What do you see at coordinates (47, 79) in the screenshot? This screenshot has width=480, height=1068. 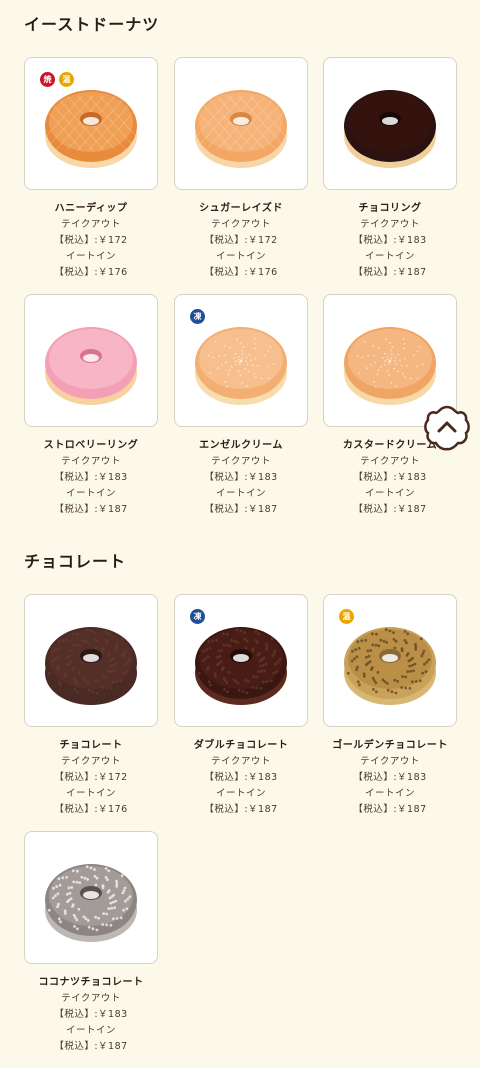 I see `product-badge: 焼` at bounding box center [47, 79].